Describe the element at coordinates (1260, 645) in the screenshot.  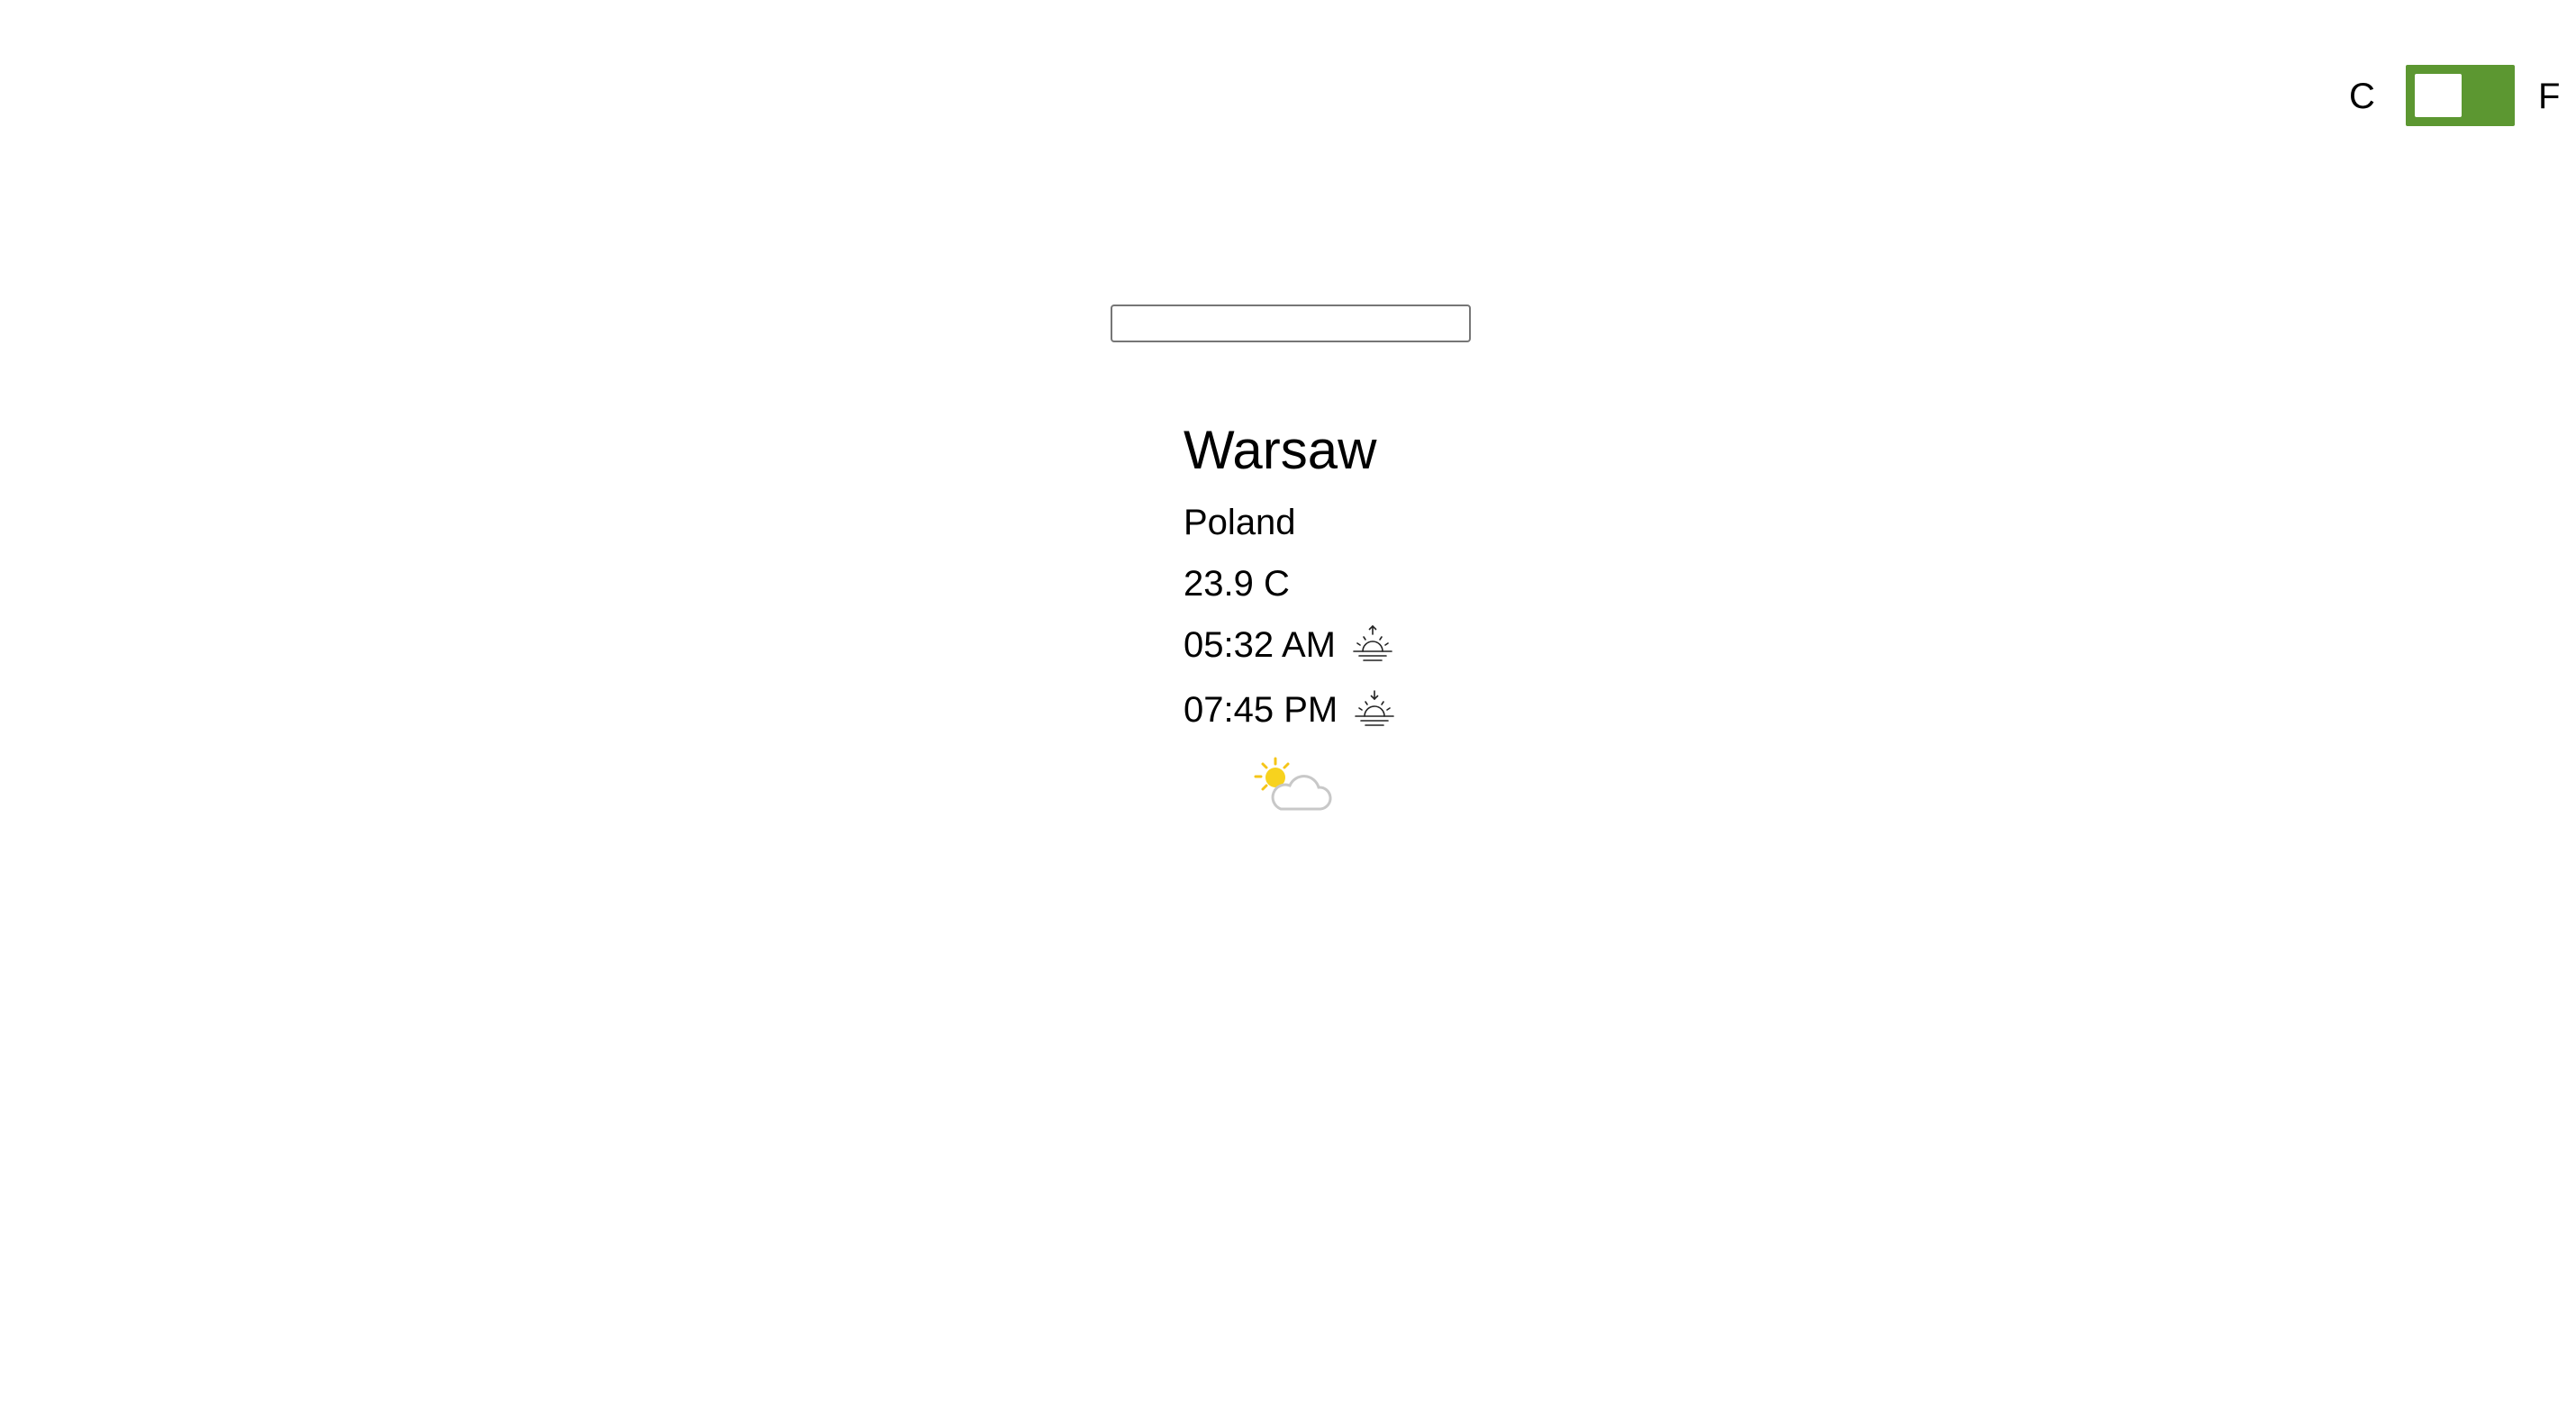
I see `sunrise-time: 05:32 AM` at that location.